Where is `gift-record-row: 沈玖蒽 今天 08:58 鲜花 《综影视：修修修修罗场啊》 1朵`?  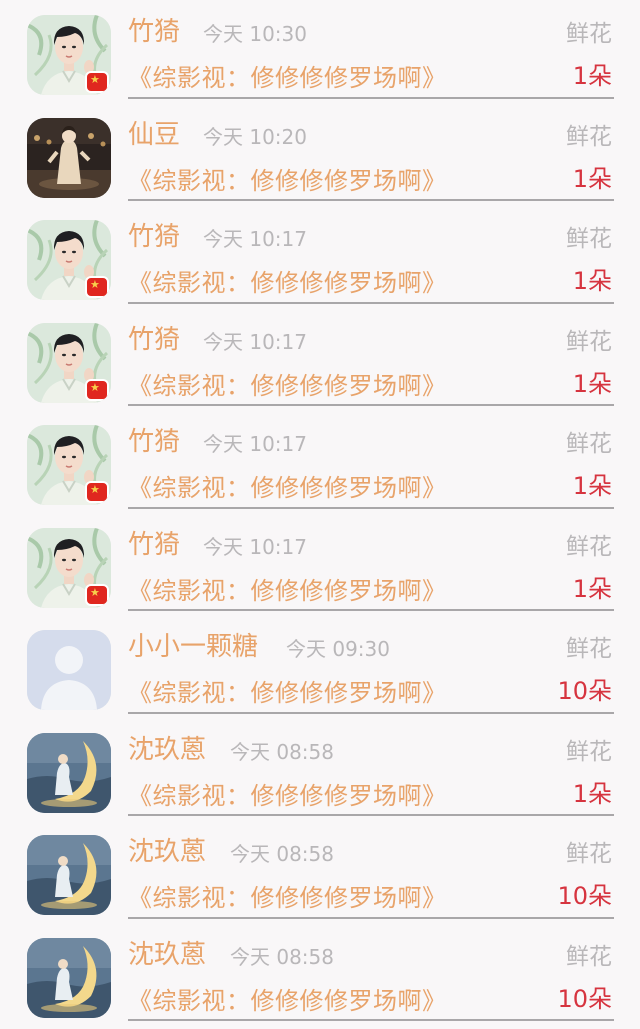
gift-record-row: 沈玖蒽 今天 08:58 鲜花 《综影视：修修修修罗场啊》 1朵 is located at coordinates (320, 769).